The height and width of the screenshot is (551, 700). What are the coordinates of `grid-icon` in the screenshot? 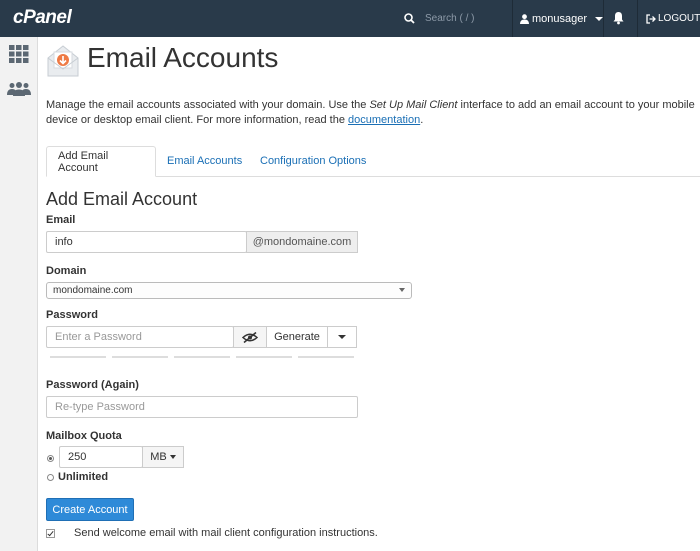 It's located at (19, 54).